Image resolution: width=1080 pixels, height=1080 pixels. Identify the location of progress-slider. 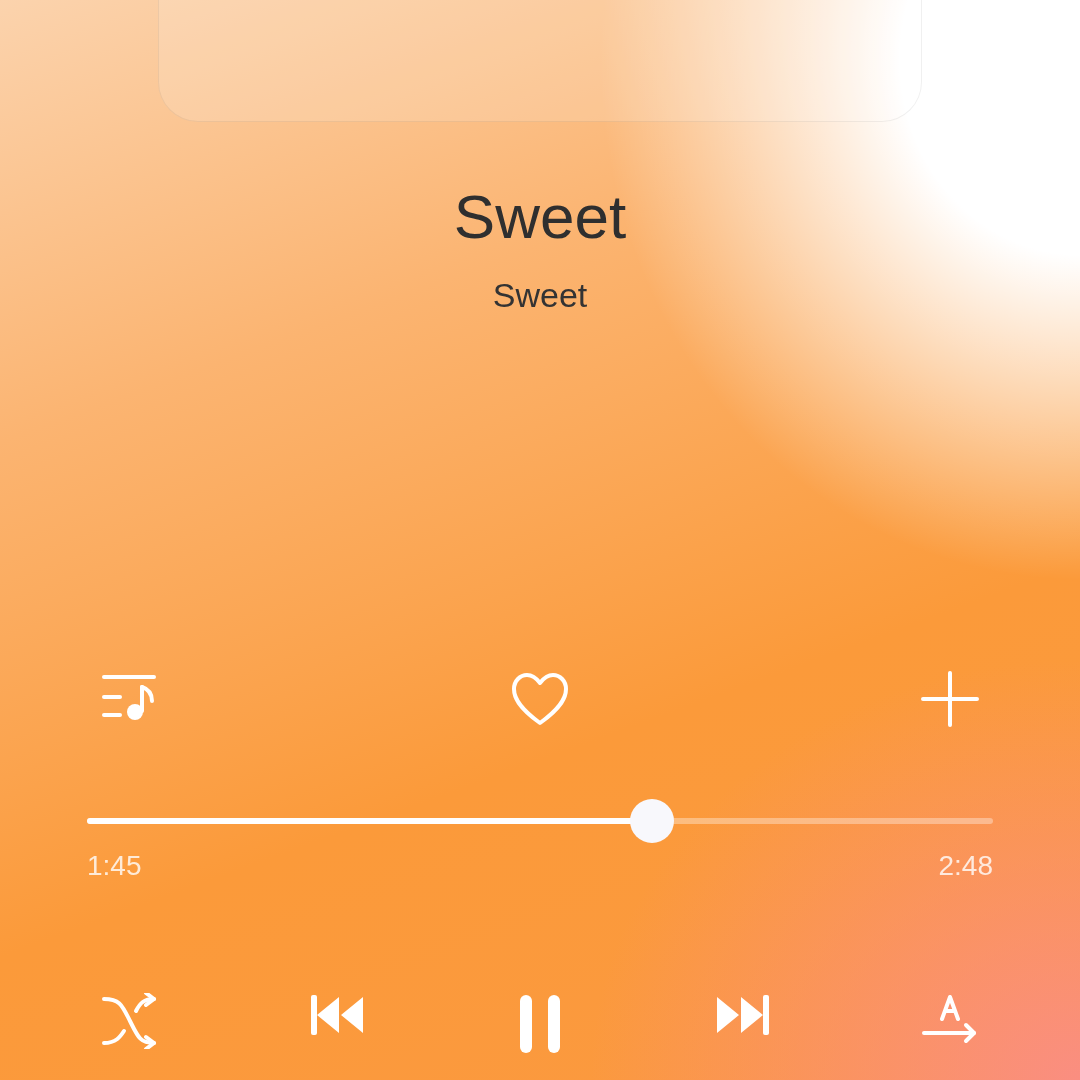
(540, 821).